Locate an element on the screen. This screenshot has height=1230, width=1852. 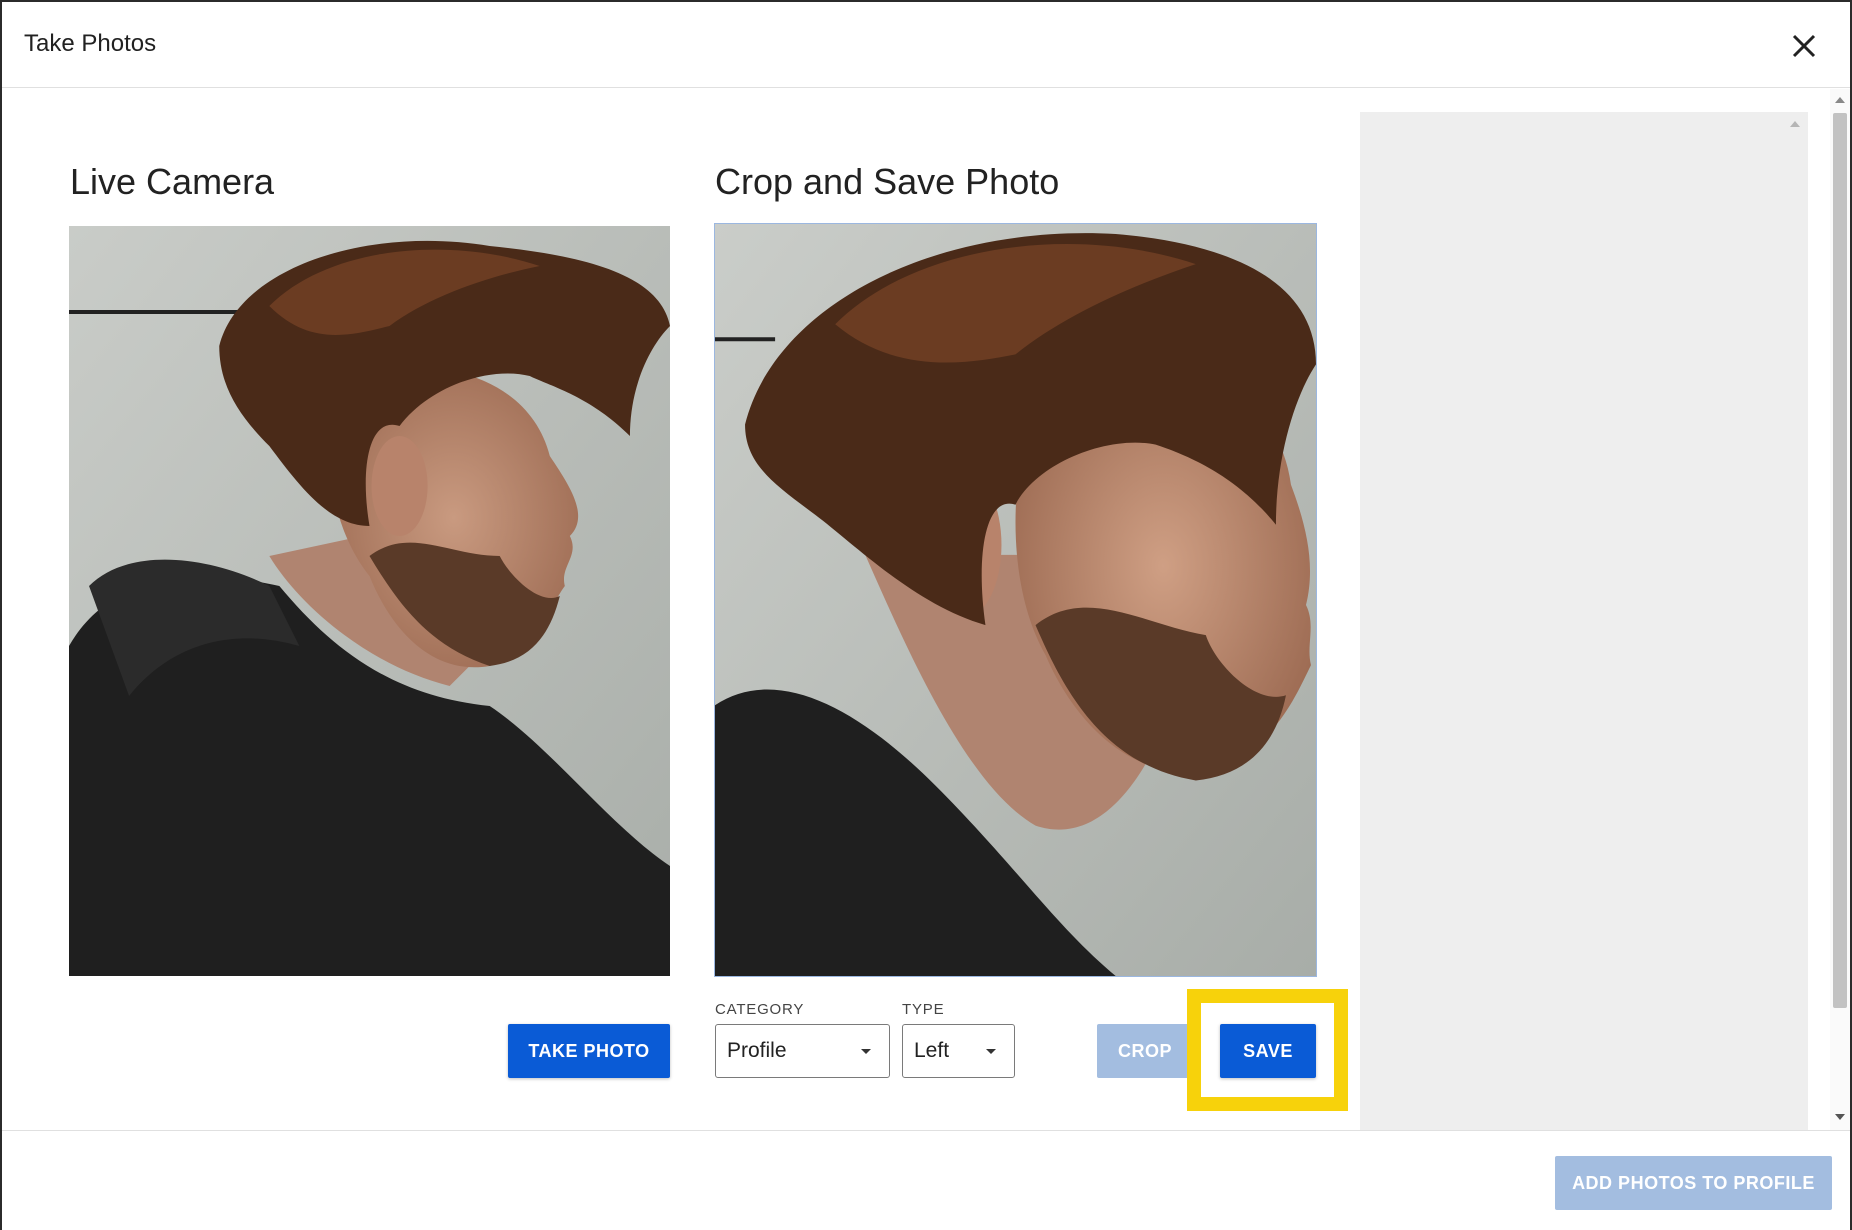
dialog-header: Take Photos is located at coordinates (926, 45).